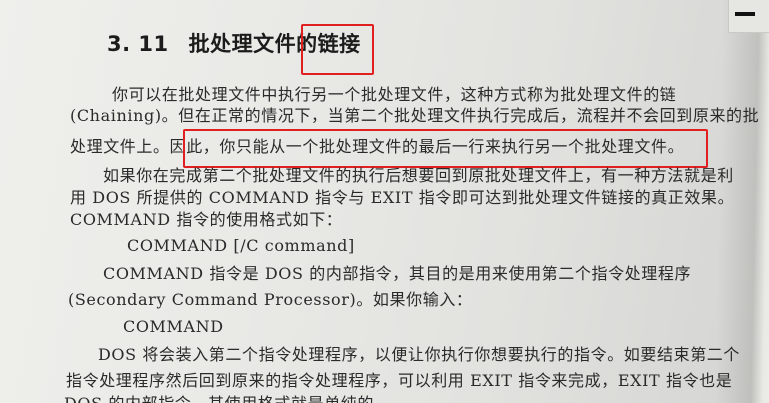 The height and width of the screenshot is (403, 769). What do you see at coordinates (418, 175) in the screenshot?
I see `text-line-4: 如果你在完成第二个批处理文件的执行后想要回到原批处理文件上，有一种方法就是利` at bounding box center [418, 175].